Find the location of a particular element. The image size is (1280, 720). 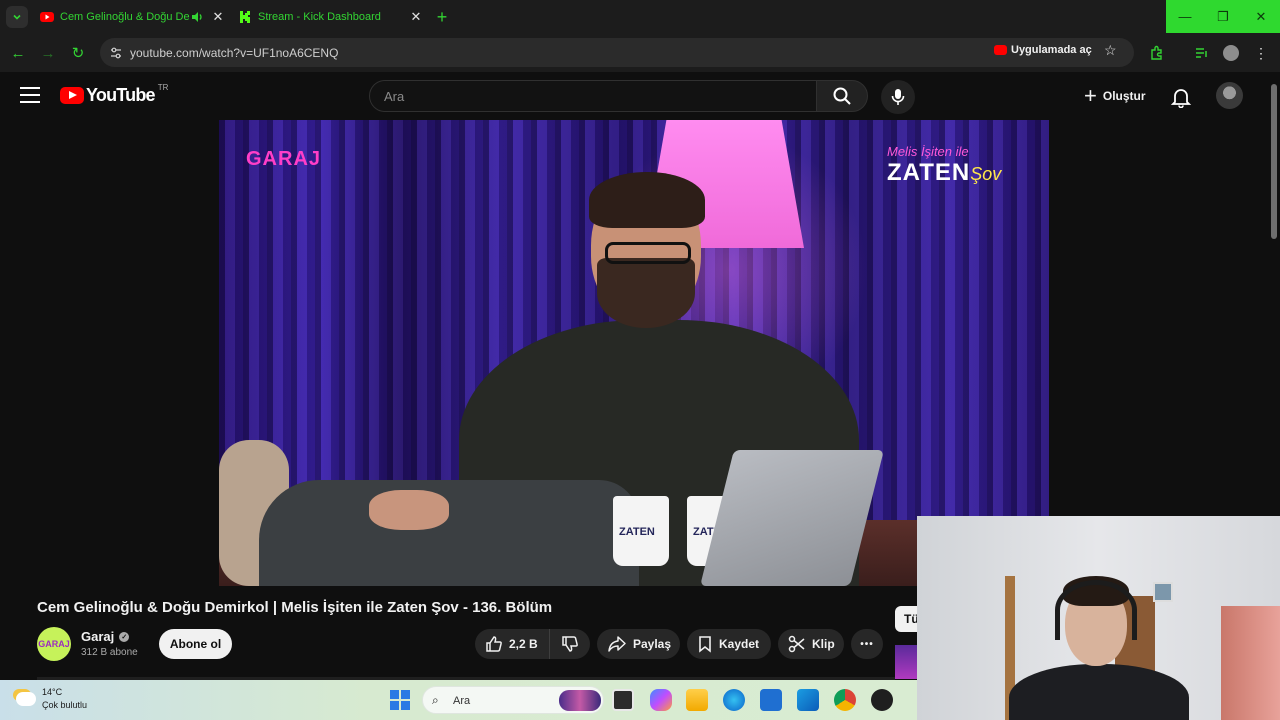

microphone-icon is located at coordinates (898, 97).